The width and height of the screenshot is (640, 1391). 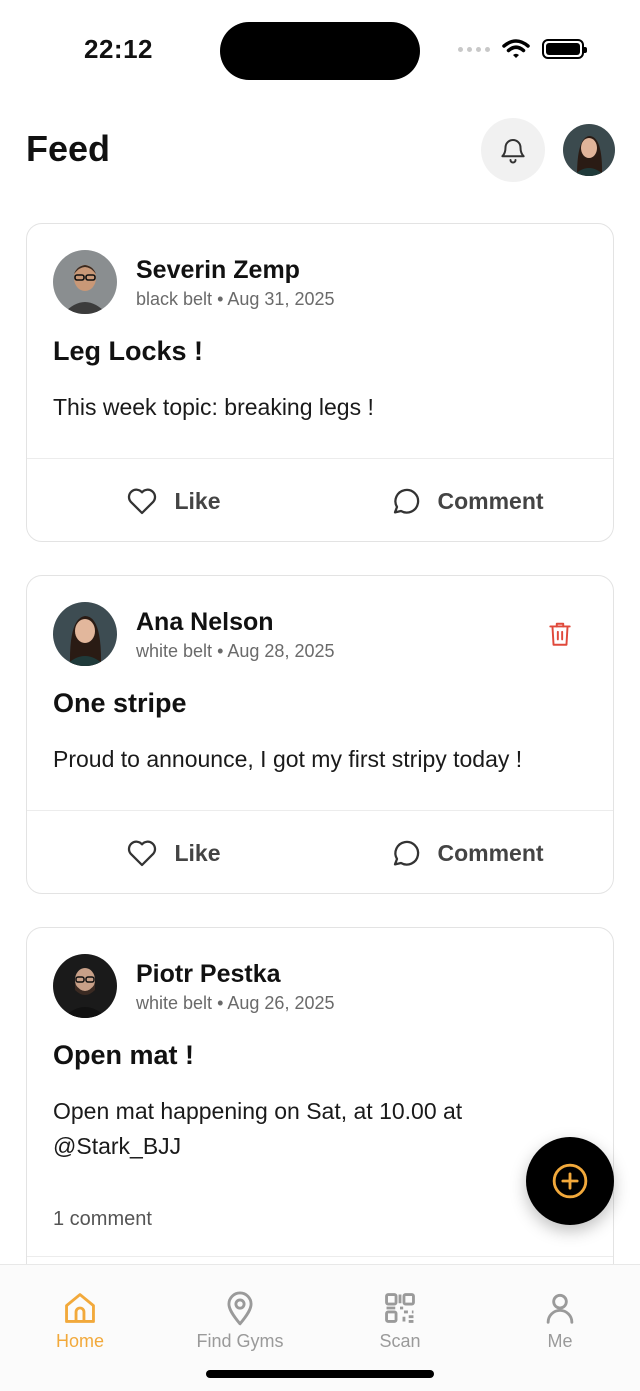 I want to click on plus-circle-icon, so click(x=570, y=1181).